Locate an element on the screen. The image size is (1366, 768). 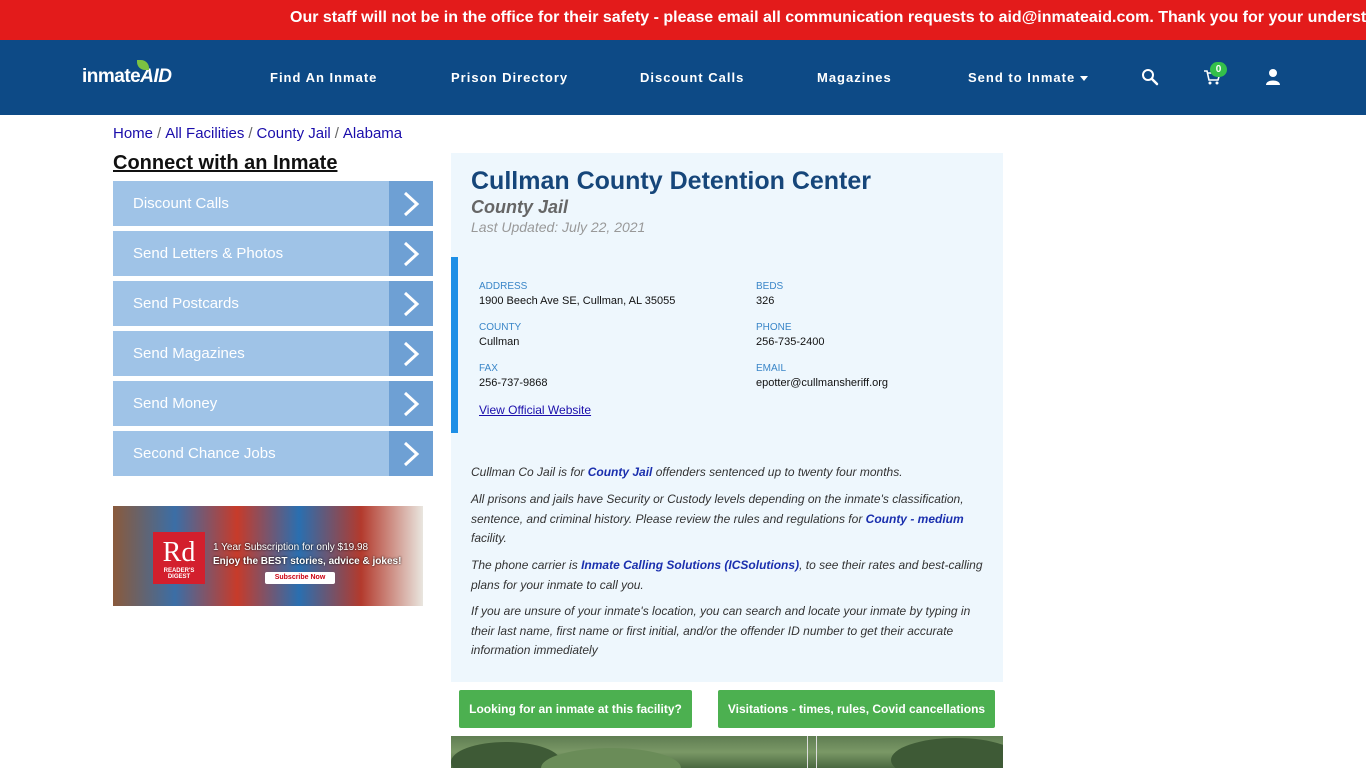
breadcrumb: Home / All Facilities / County Jail / Alabama is located at coordinates (258, 133).